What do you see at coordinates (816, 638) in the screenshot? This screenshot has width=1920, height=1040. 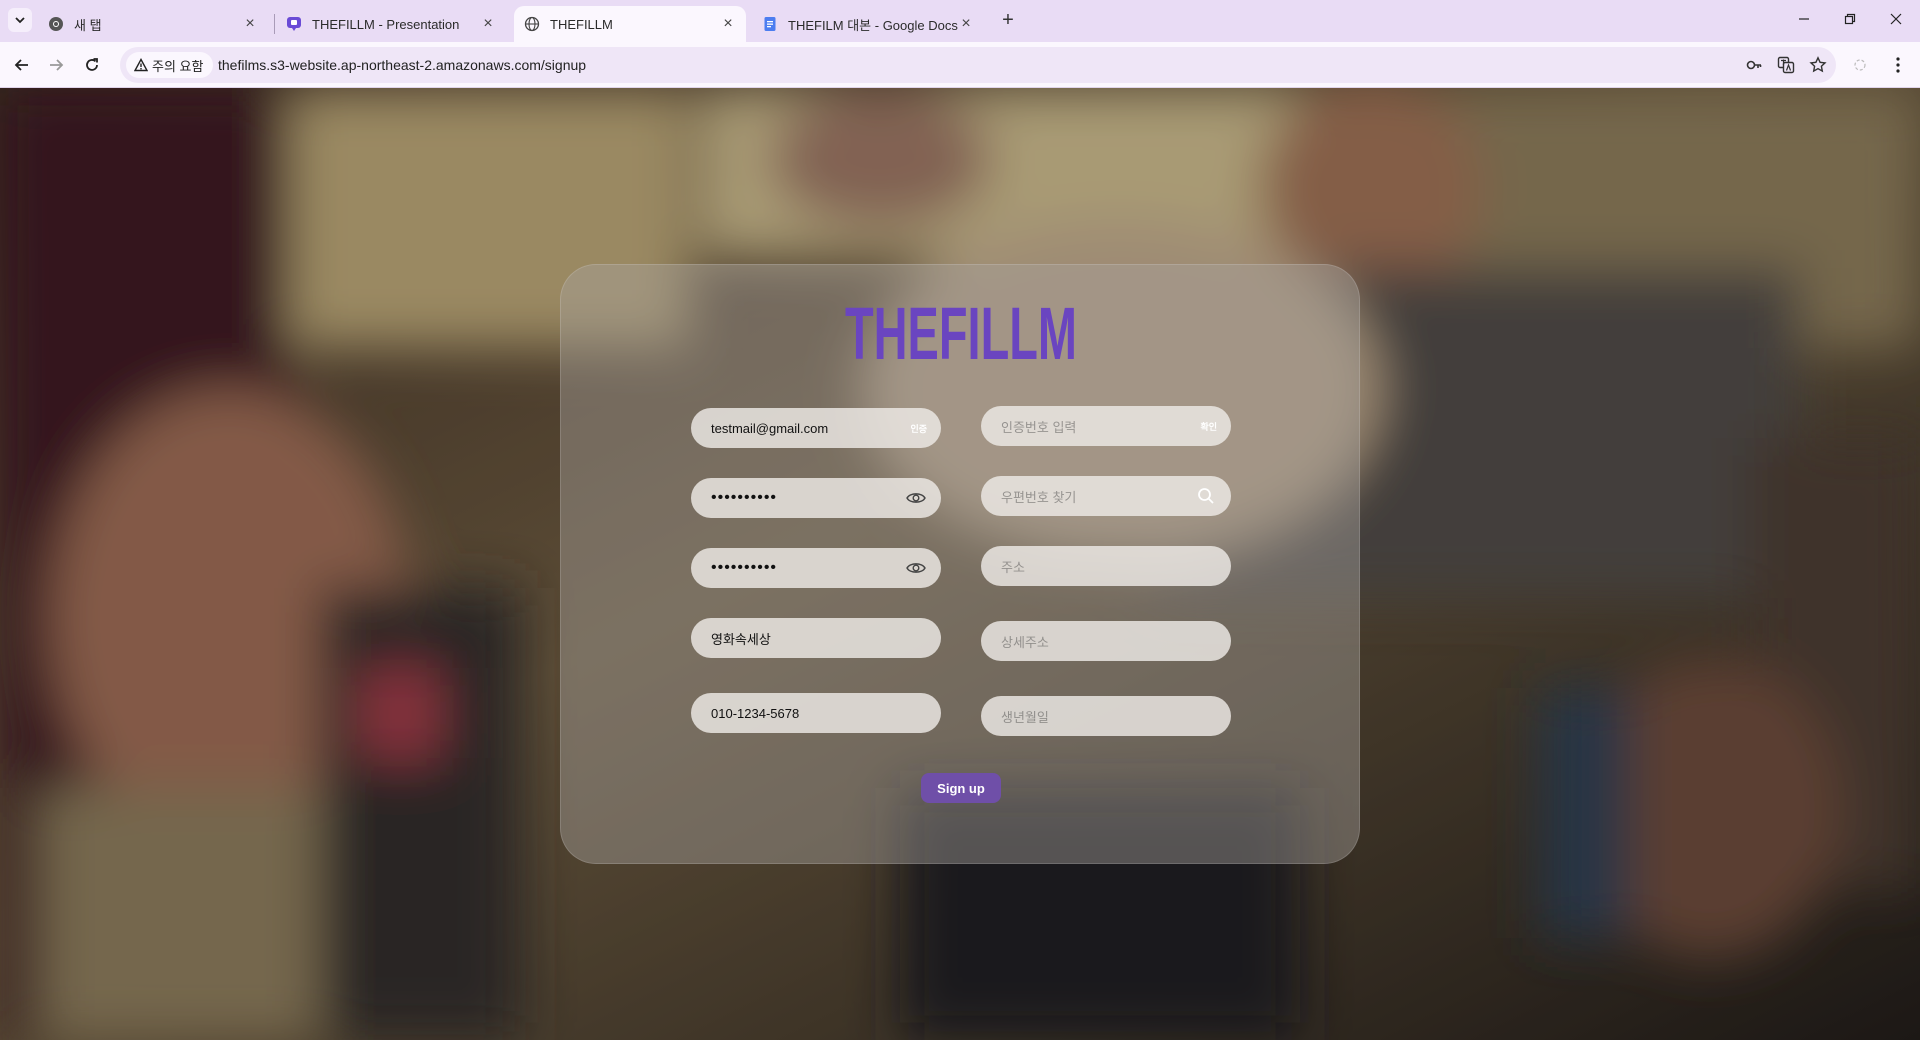 I see `nickname-field: 영화속세상` at bounding box center [816, 638].